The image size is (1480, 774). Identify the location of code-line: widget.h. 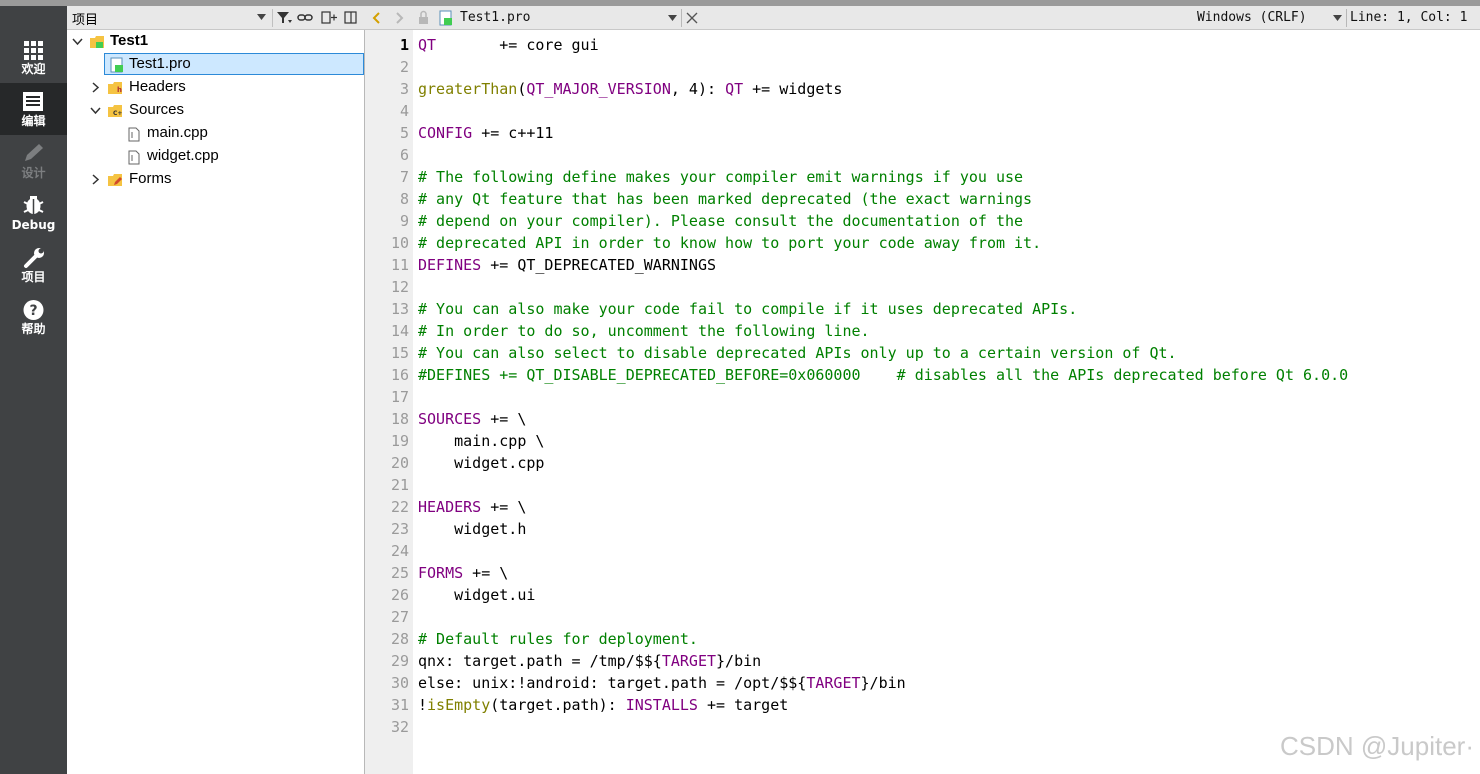
(472, 529).